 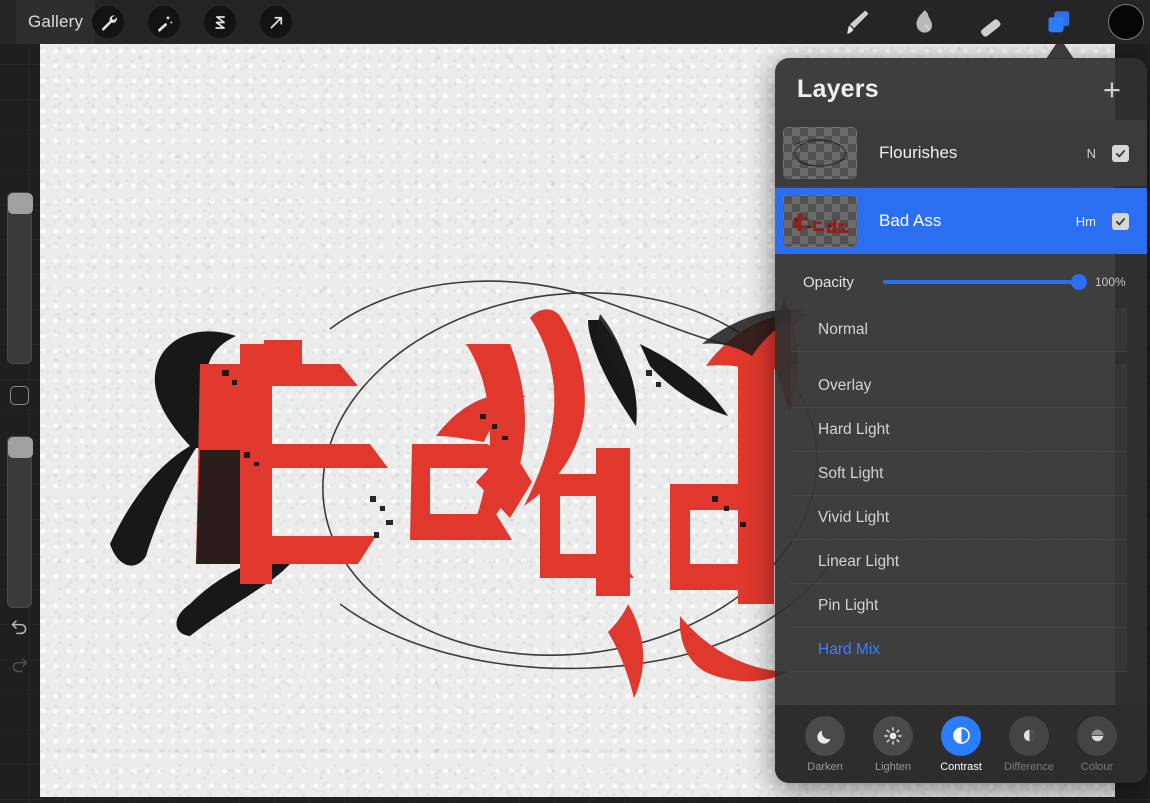 I want to click on selection-s-icon, so click(x=220, y=22).